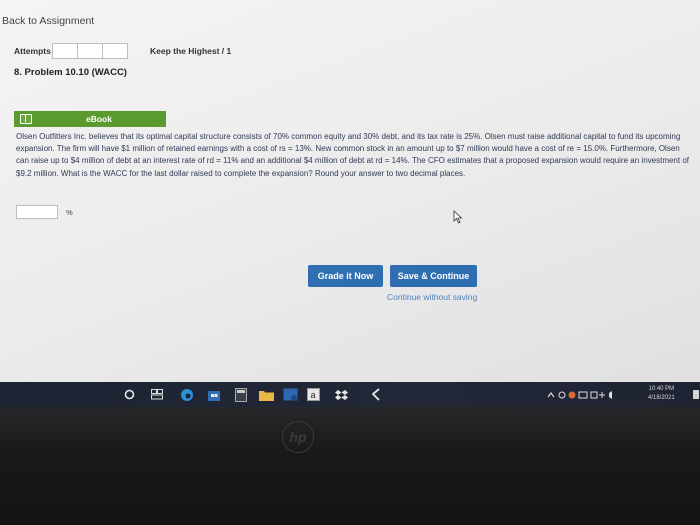 The width and height of the screenshot is (700, 525). I want to click on clock-time: 10:40 PM, so click(661, 389).